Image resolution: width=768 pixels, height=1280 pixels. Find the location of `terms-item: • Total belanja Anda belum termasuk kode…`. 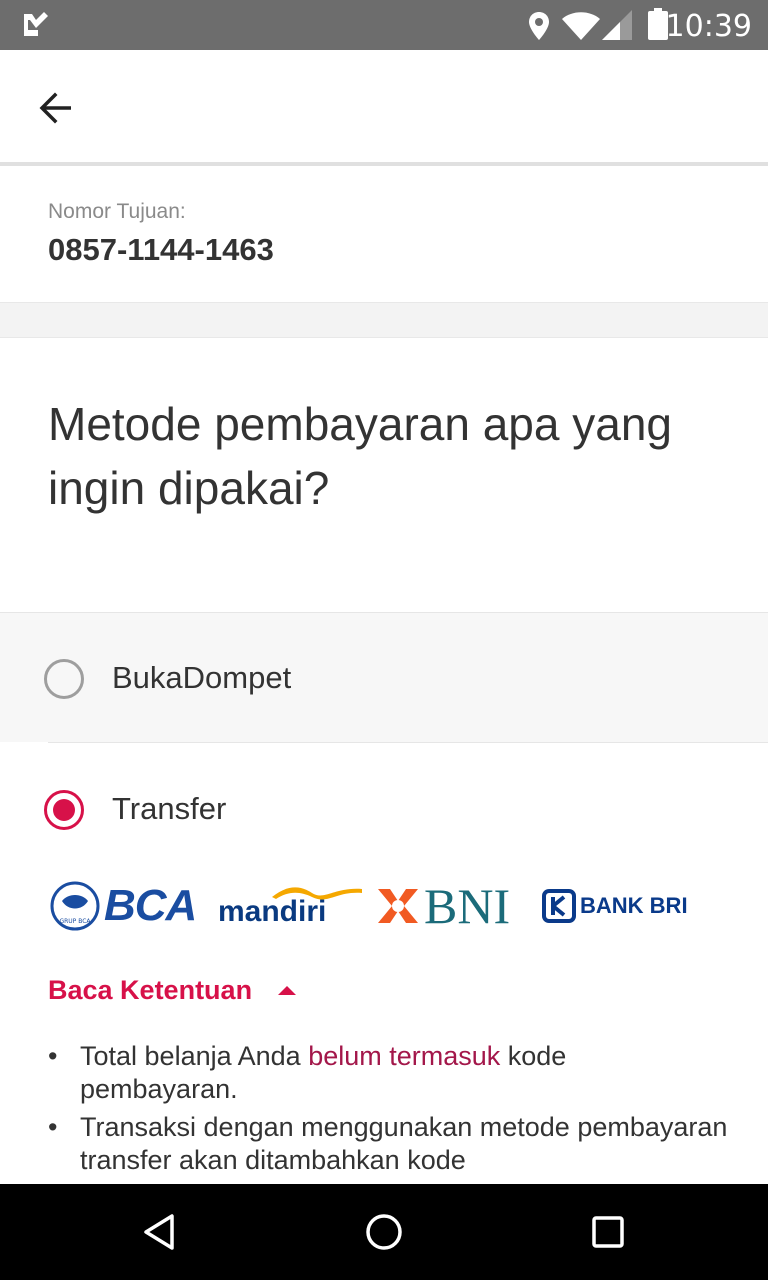

terms-item: • Total belanja Anda belum termasuk kode… is located at coordinates (388, 1073).